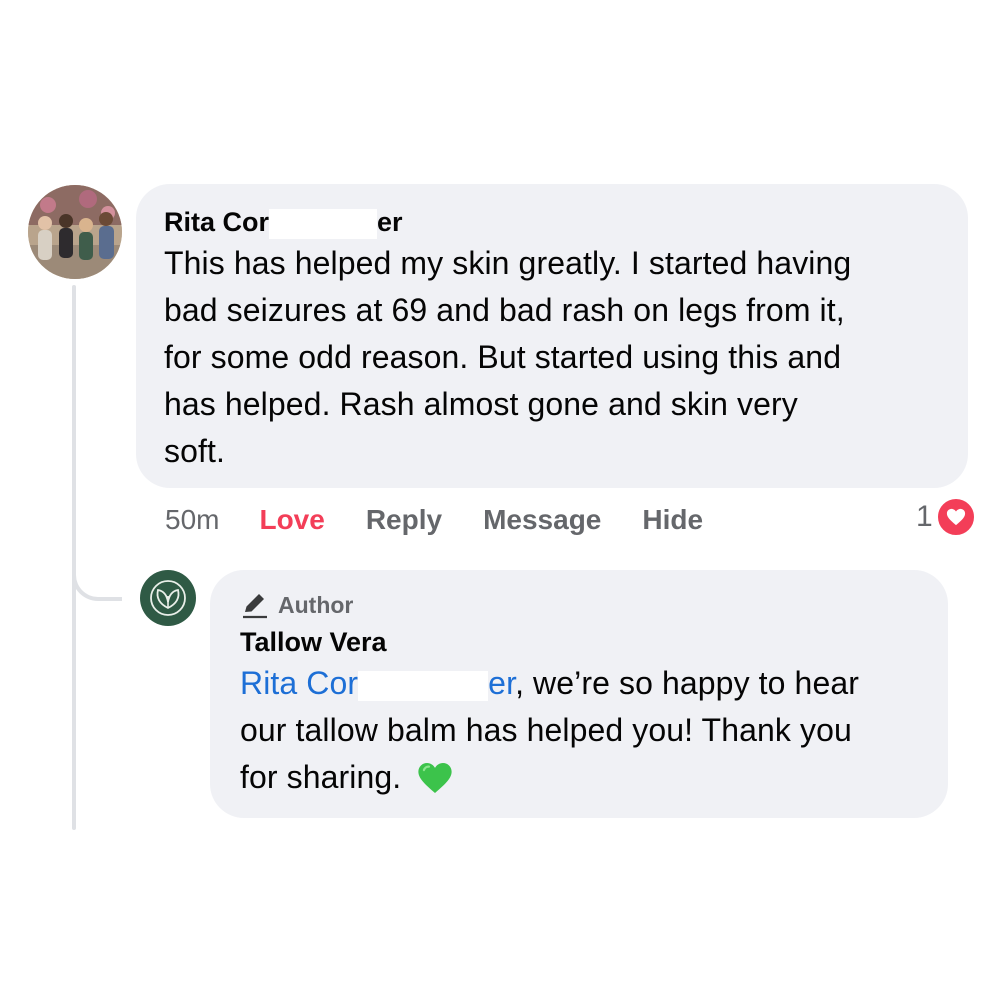 This screenshot has height=1000, width=1000. What do you see at coordinates (955, 517) in the screenshot?
I see `love-reaction-icon` at bounding box center [955, 517].